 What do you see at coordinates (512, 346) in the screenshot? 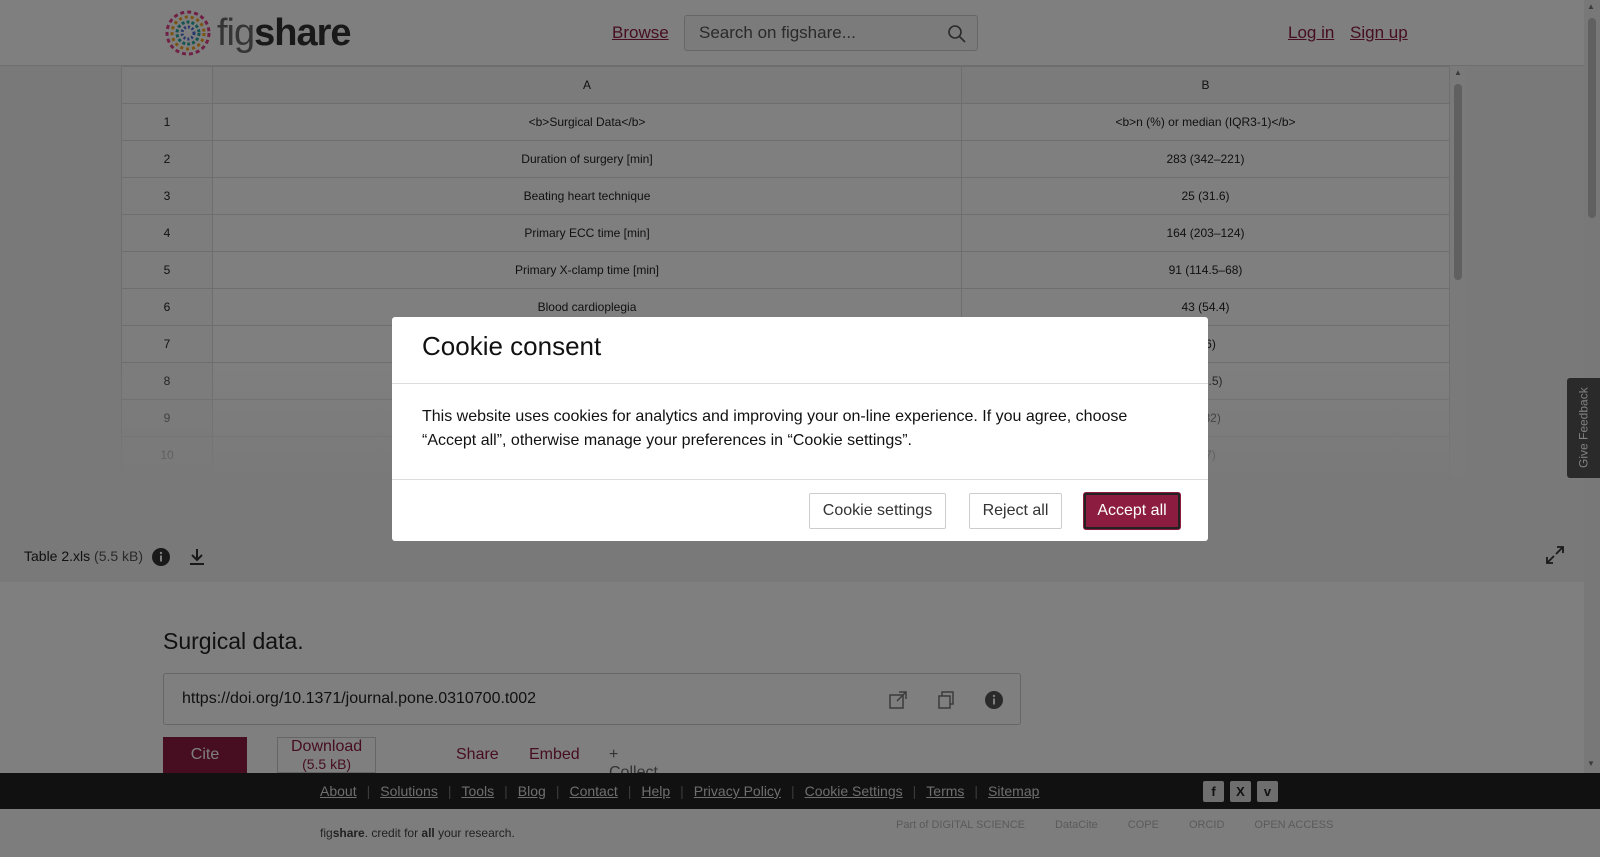
I see `cookie-dialog-title: Cookie consent` at bounding box center [512, 346].